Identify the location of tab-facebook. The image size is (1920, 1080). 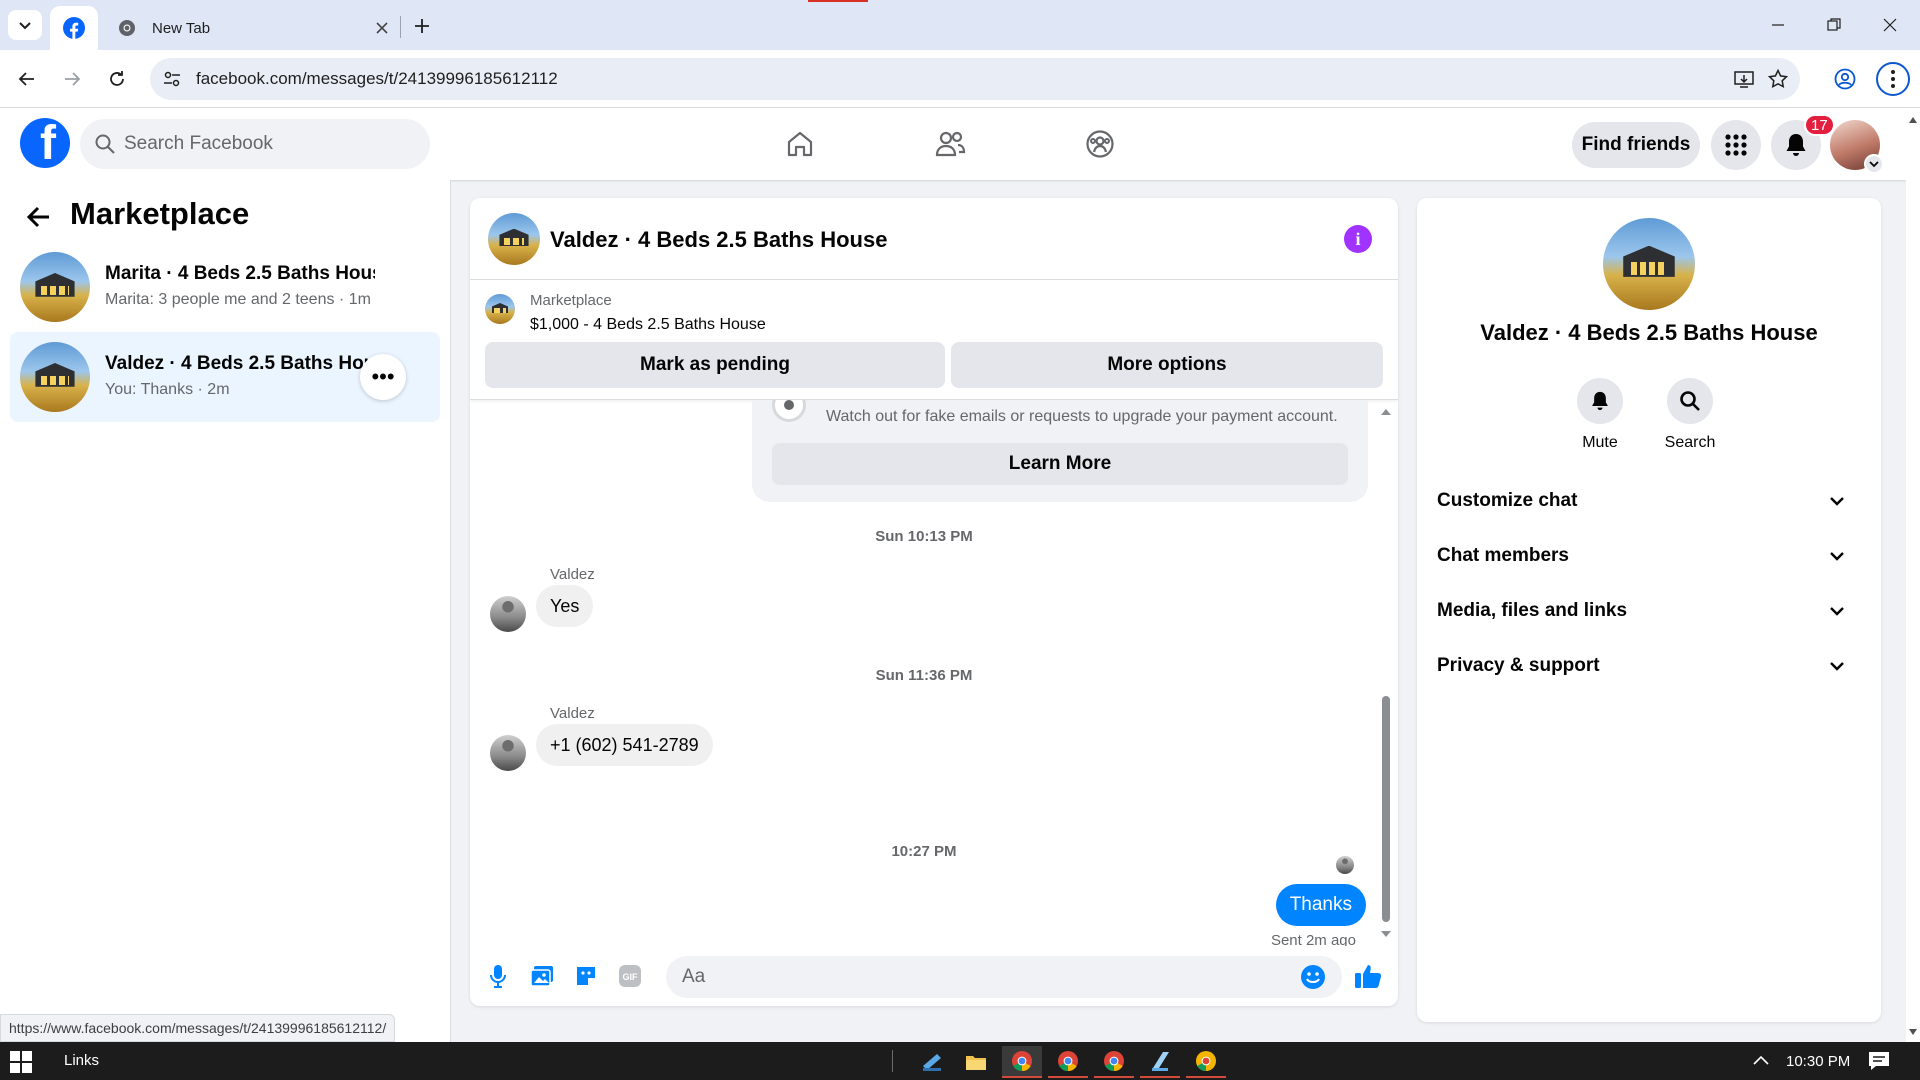
(74, 28).